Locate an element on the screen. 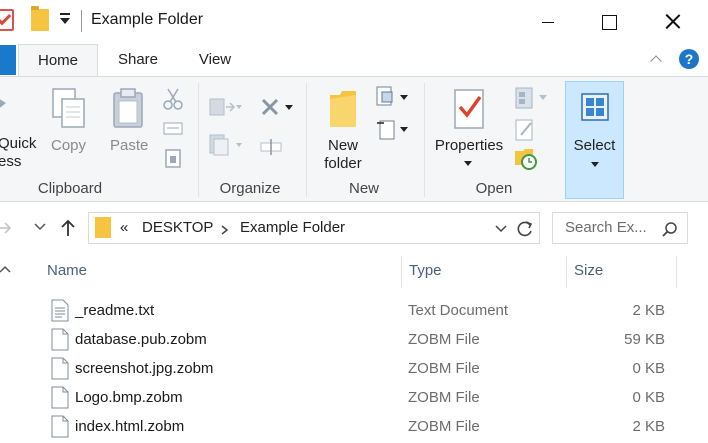 The width and height of the screenshot is (708, 443). paste-button: Paste is located at coordinates (129, 146).